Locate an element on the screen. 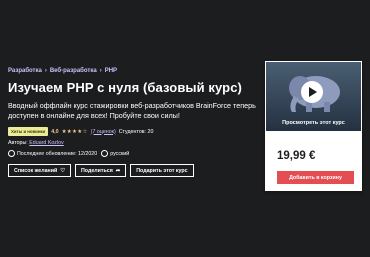 The height and width of the screenshot is (257, 370). update-info: Последнее обновление: 12/2020 is located at coordinates (52, 153).